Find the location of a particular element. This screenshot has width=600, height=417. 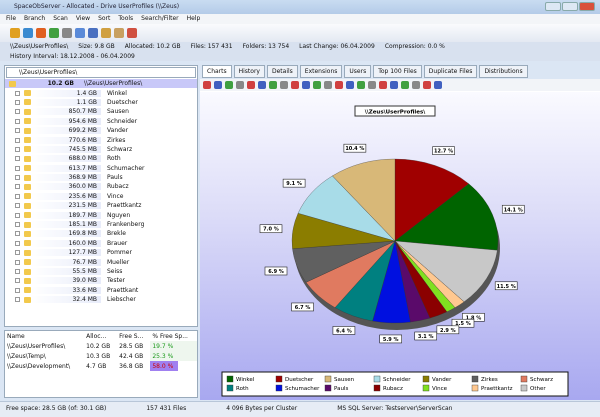

tree-item: 850.7 MB Sausen is located at coordinates (101, 111).